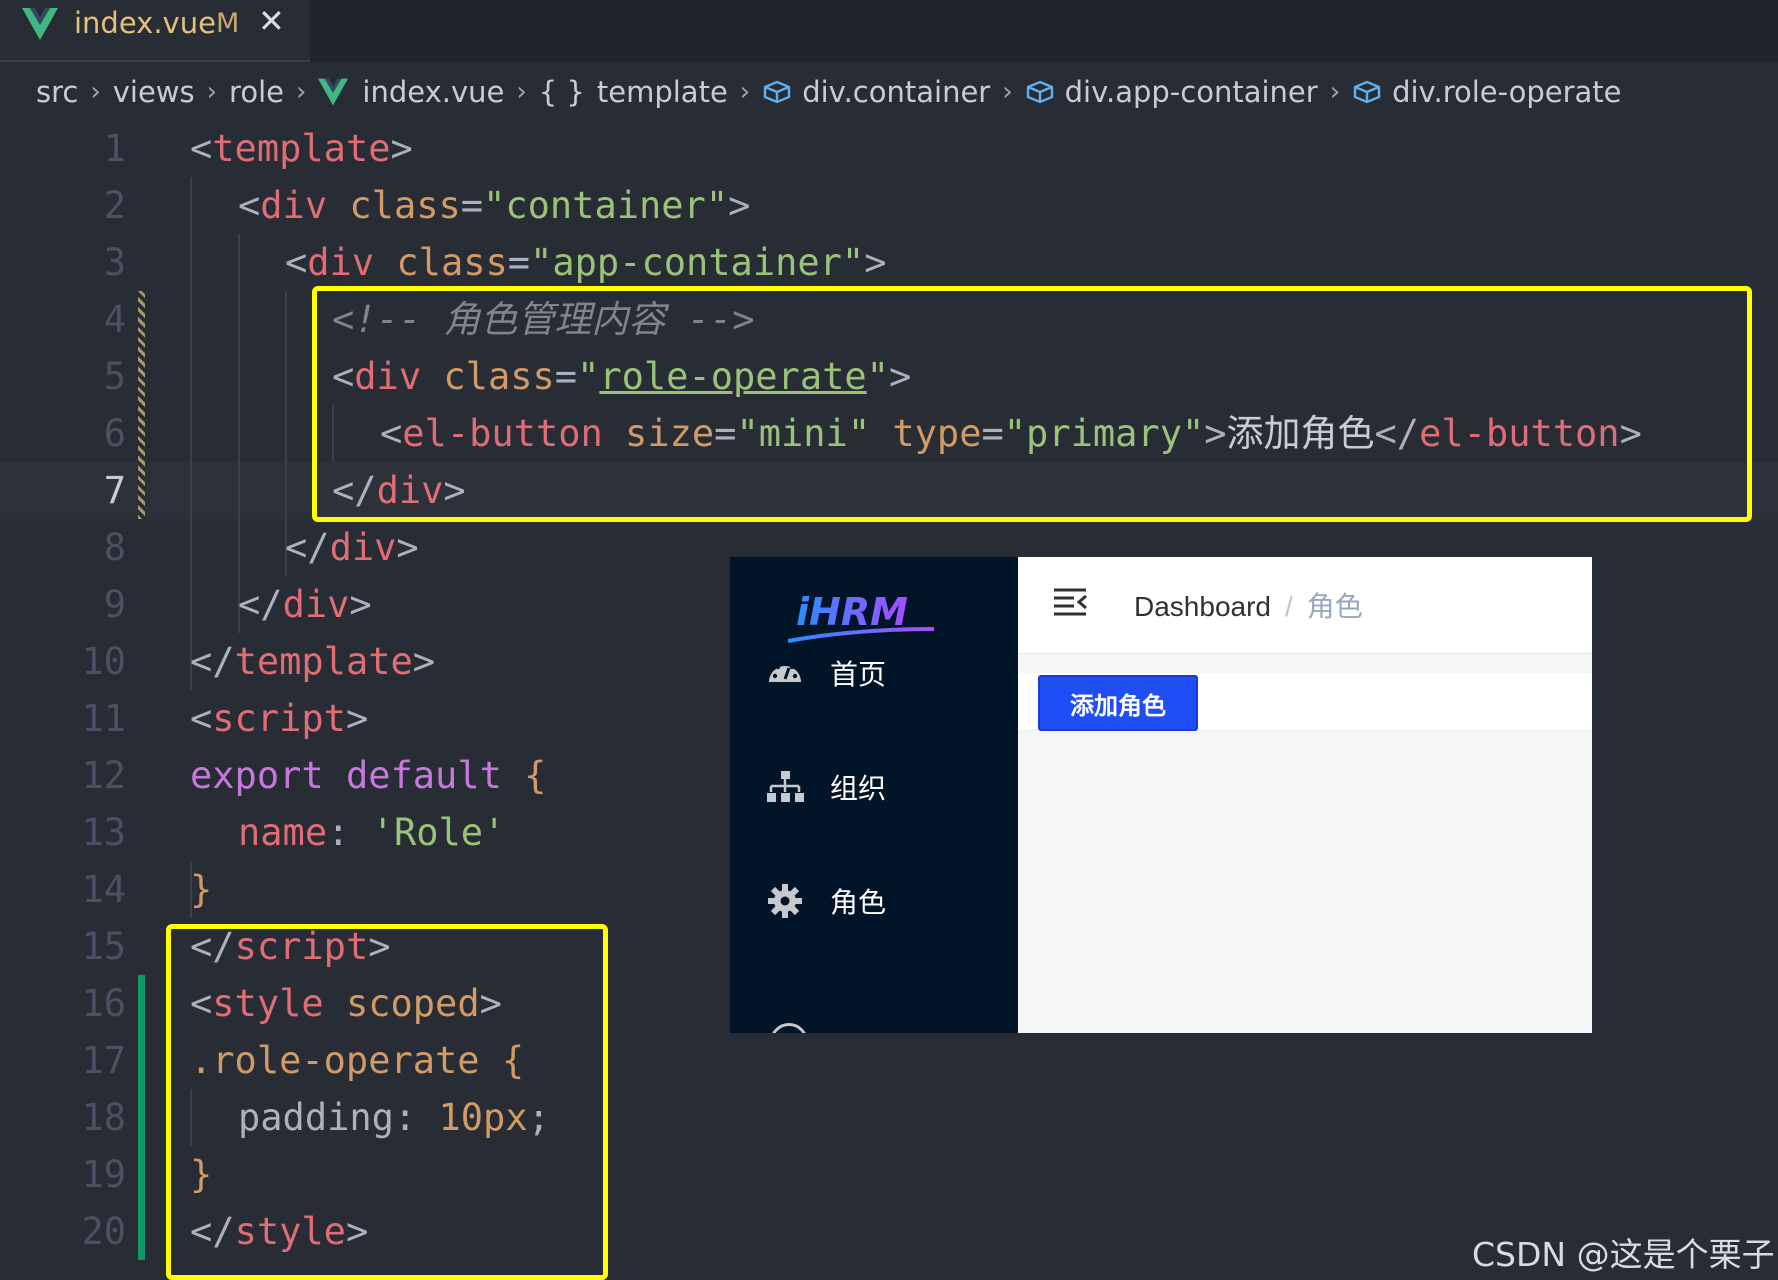  What do you see at coordinates (279, 718) in the screenshot?
I see `code-text: <script>` at bounding box center [279, 718].